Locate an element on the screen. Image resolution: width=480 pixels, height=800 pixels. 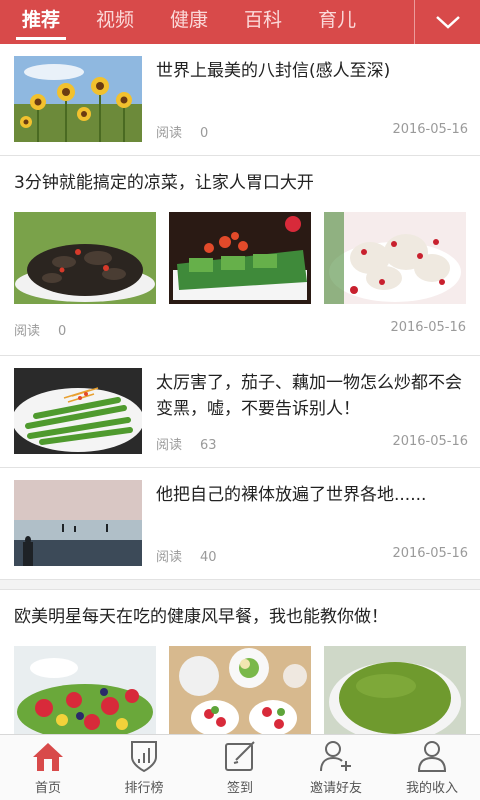
bottom-nav: 首页 排行榜 签到 邀请好友 我的收入 is located at coordinates (240, 767).